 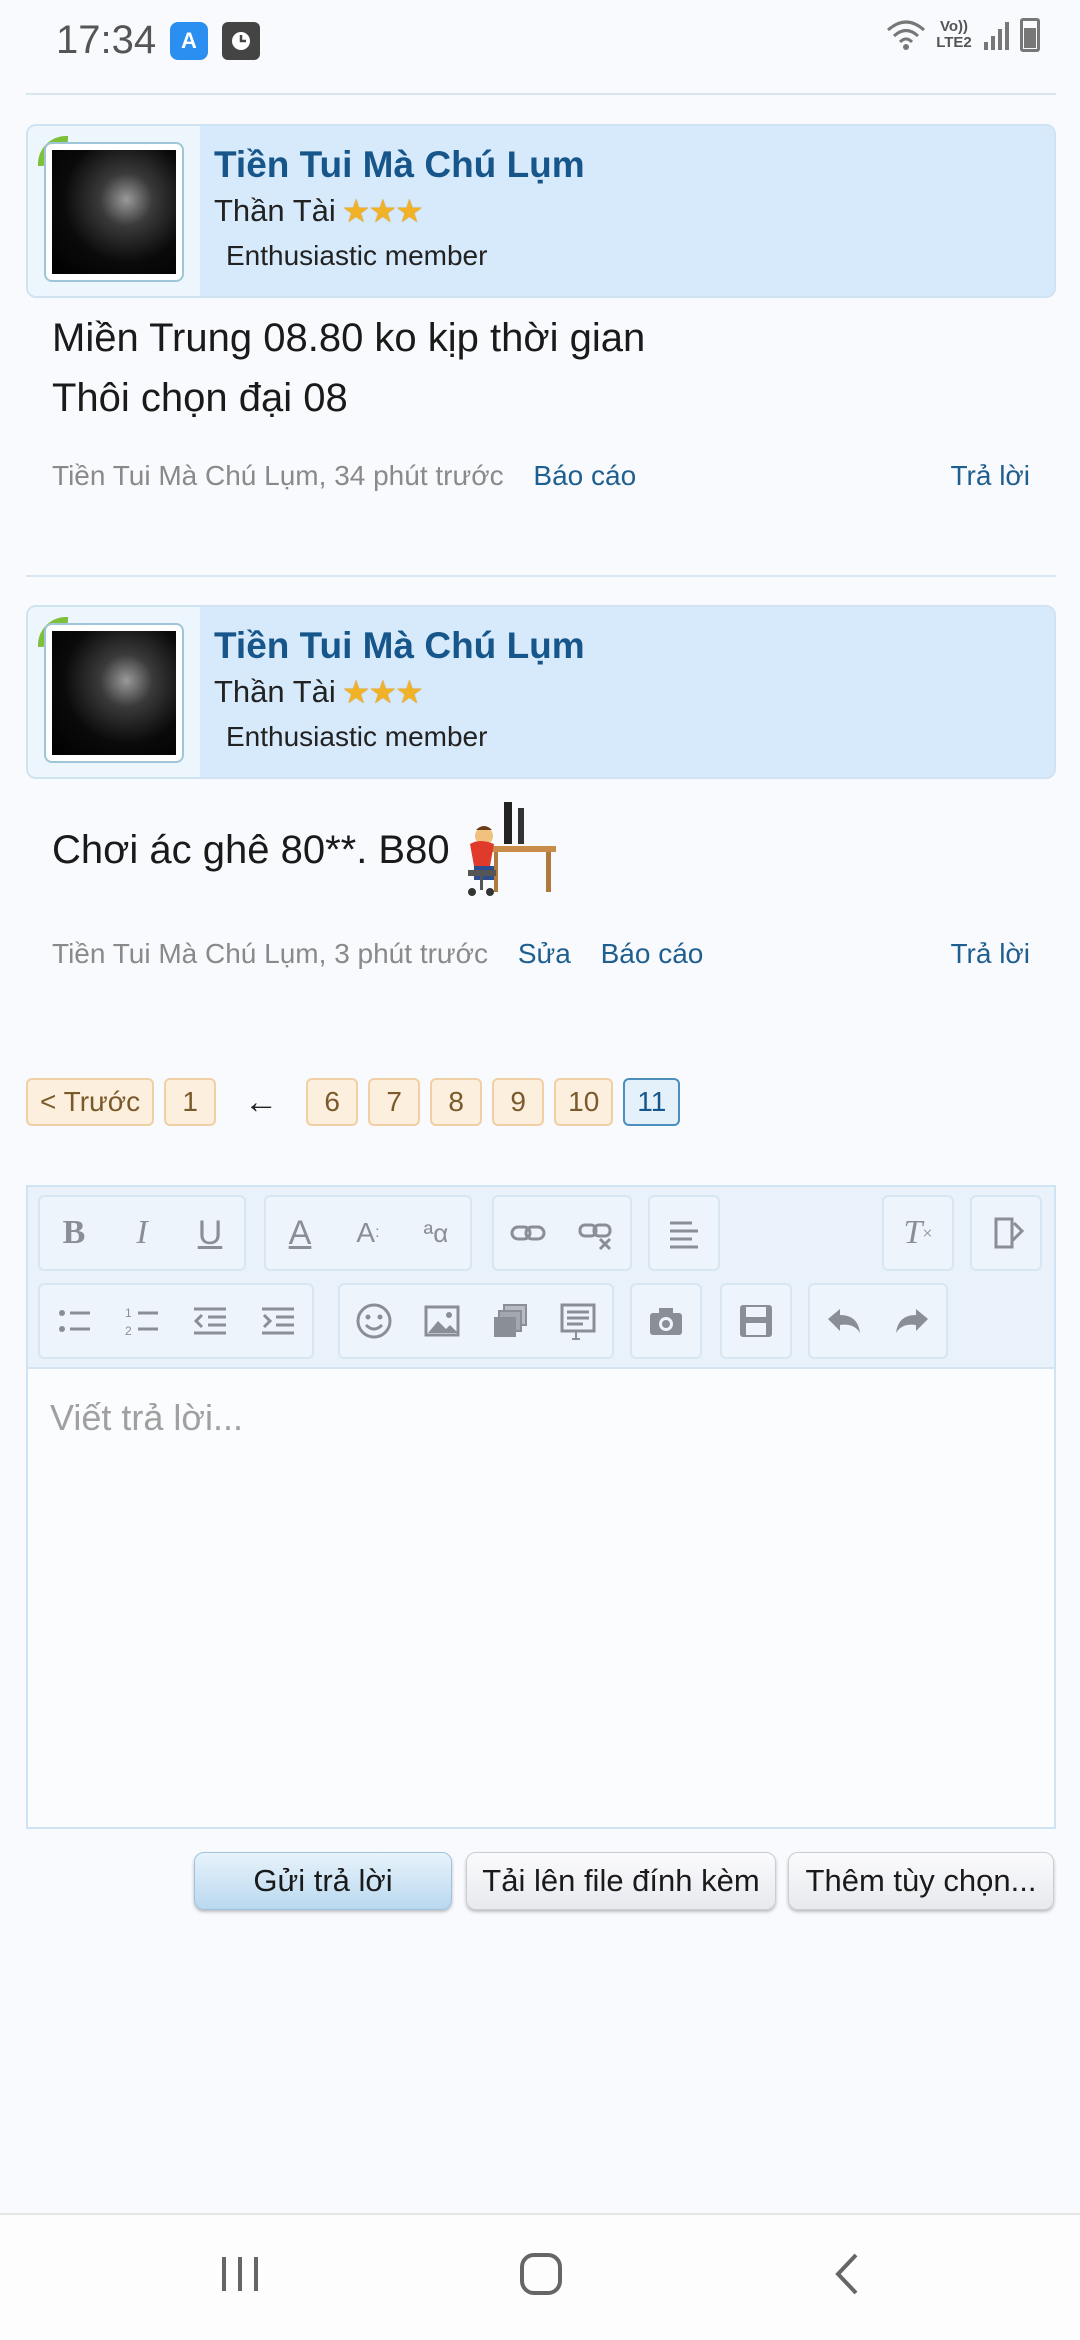 What do you see at coordinates (278, 1321) in the screenshot?
I see `indent-icon` at bounding box center [278, 1321].